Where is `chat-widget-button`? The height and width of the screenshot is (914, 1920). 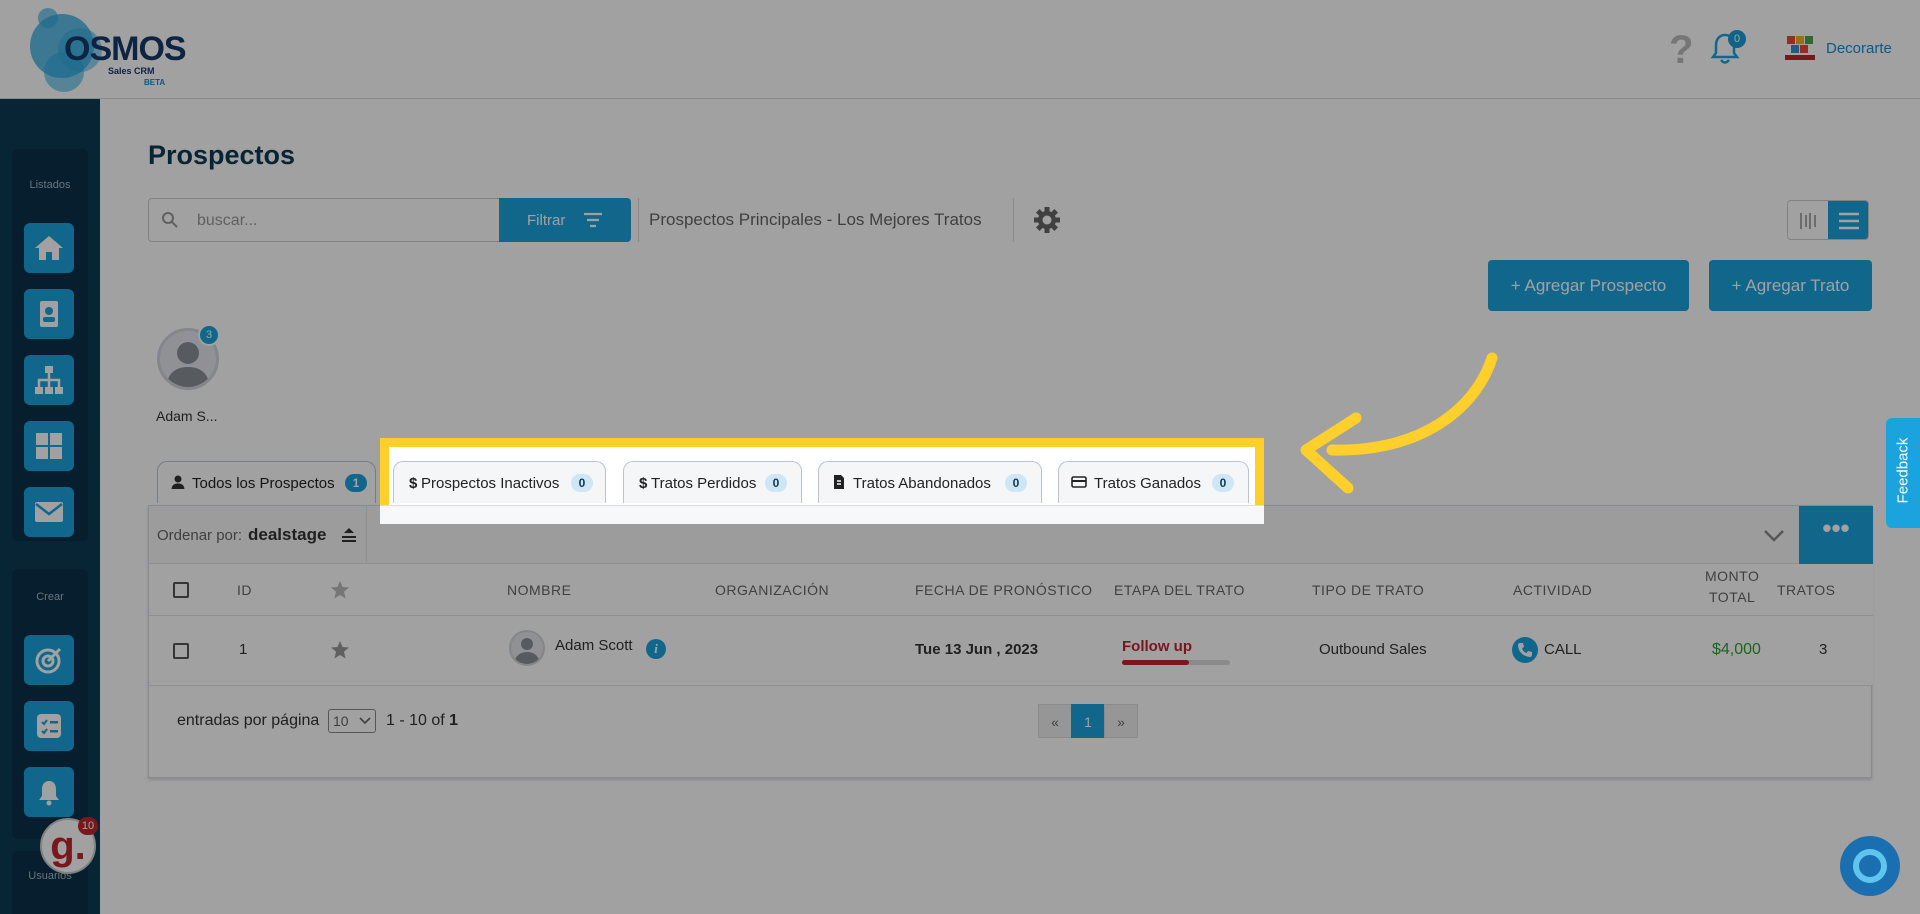 chat-widget-button is located at coordinates (1870, 866).